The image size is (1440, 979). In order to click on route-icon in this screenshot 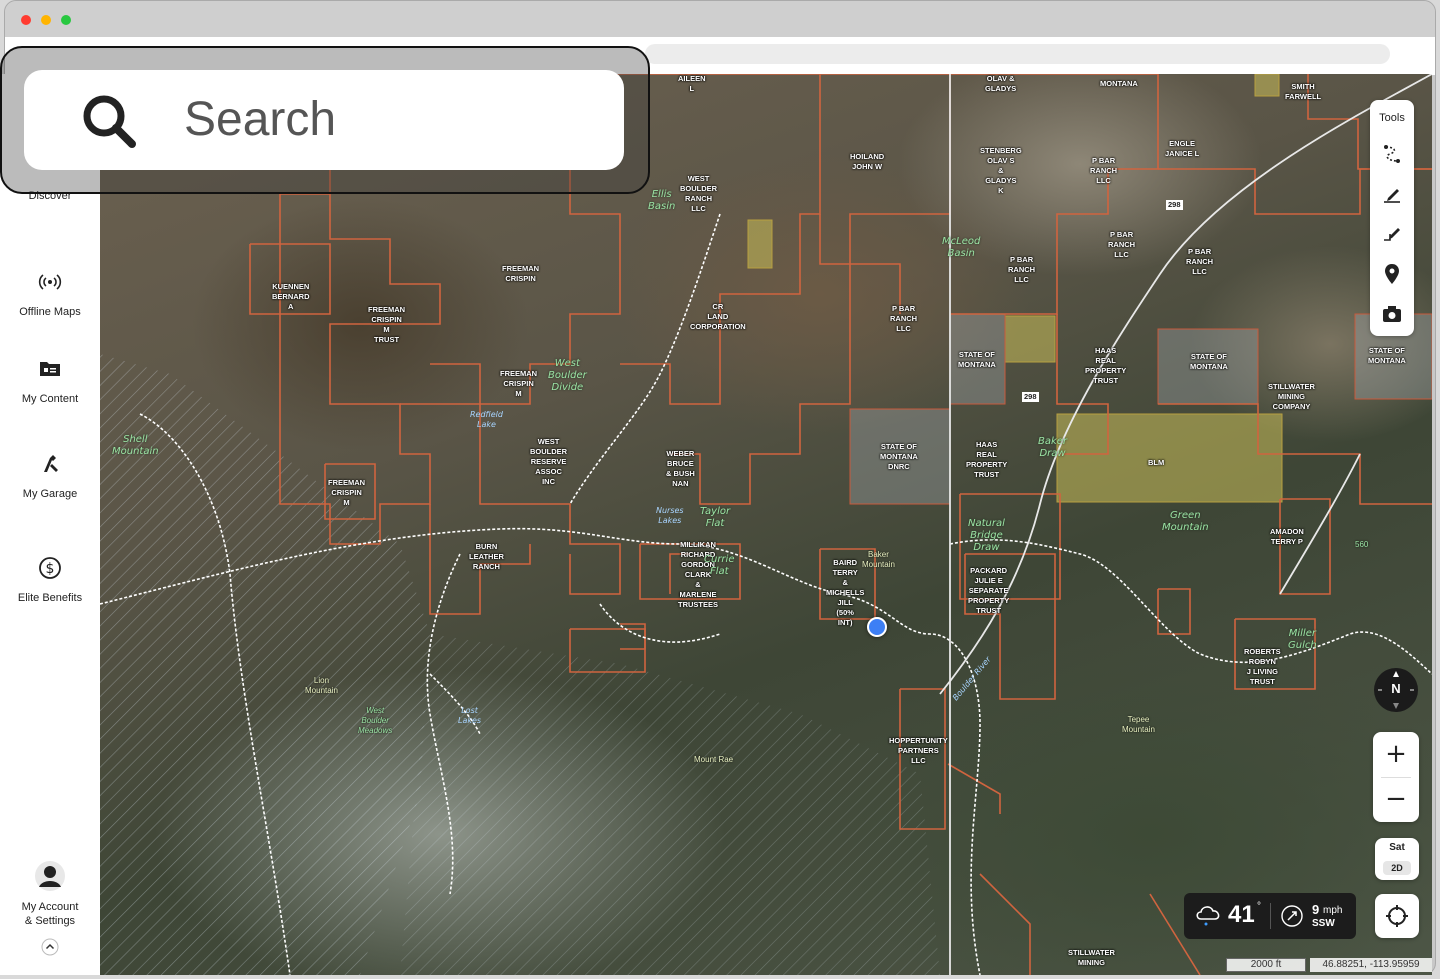, I will do `click(1392, 154)`.